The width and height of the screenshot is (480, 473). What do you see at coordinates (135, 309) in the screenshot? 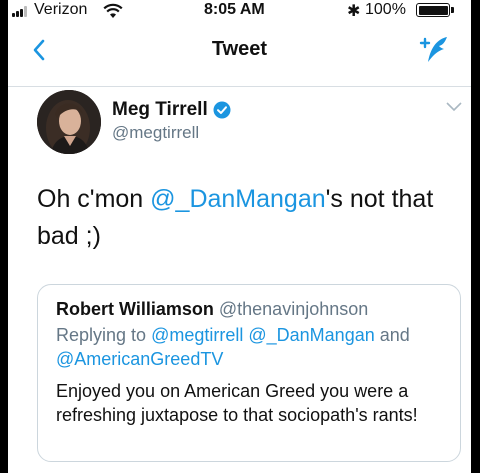
I see `quoted-author-name: Robert Williamson` at bounding box center [135, 309].